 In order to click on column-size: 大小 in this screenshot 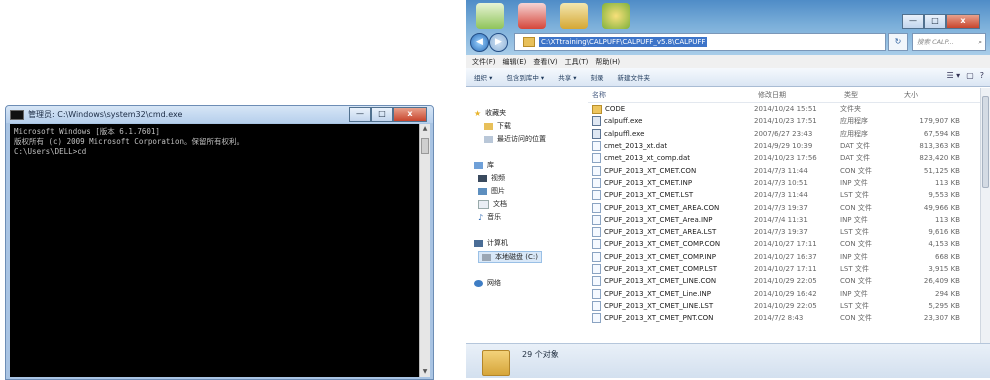, I will do `click(934, 95)`.